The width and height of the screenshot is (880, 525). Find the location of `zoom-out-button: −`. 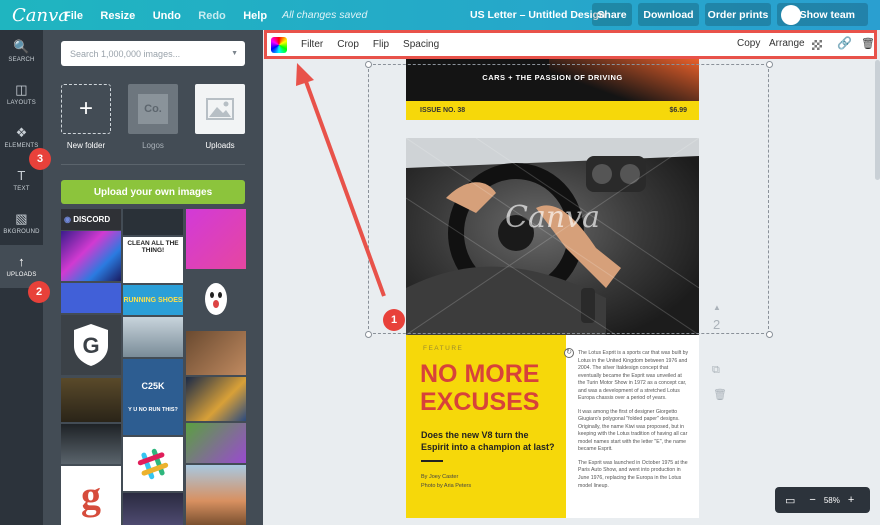

zoom-out-button: − is located at coordinates (812, 500).